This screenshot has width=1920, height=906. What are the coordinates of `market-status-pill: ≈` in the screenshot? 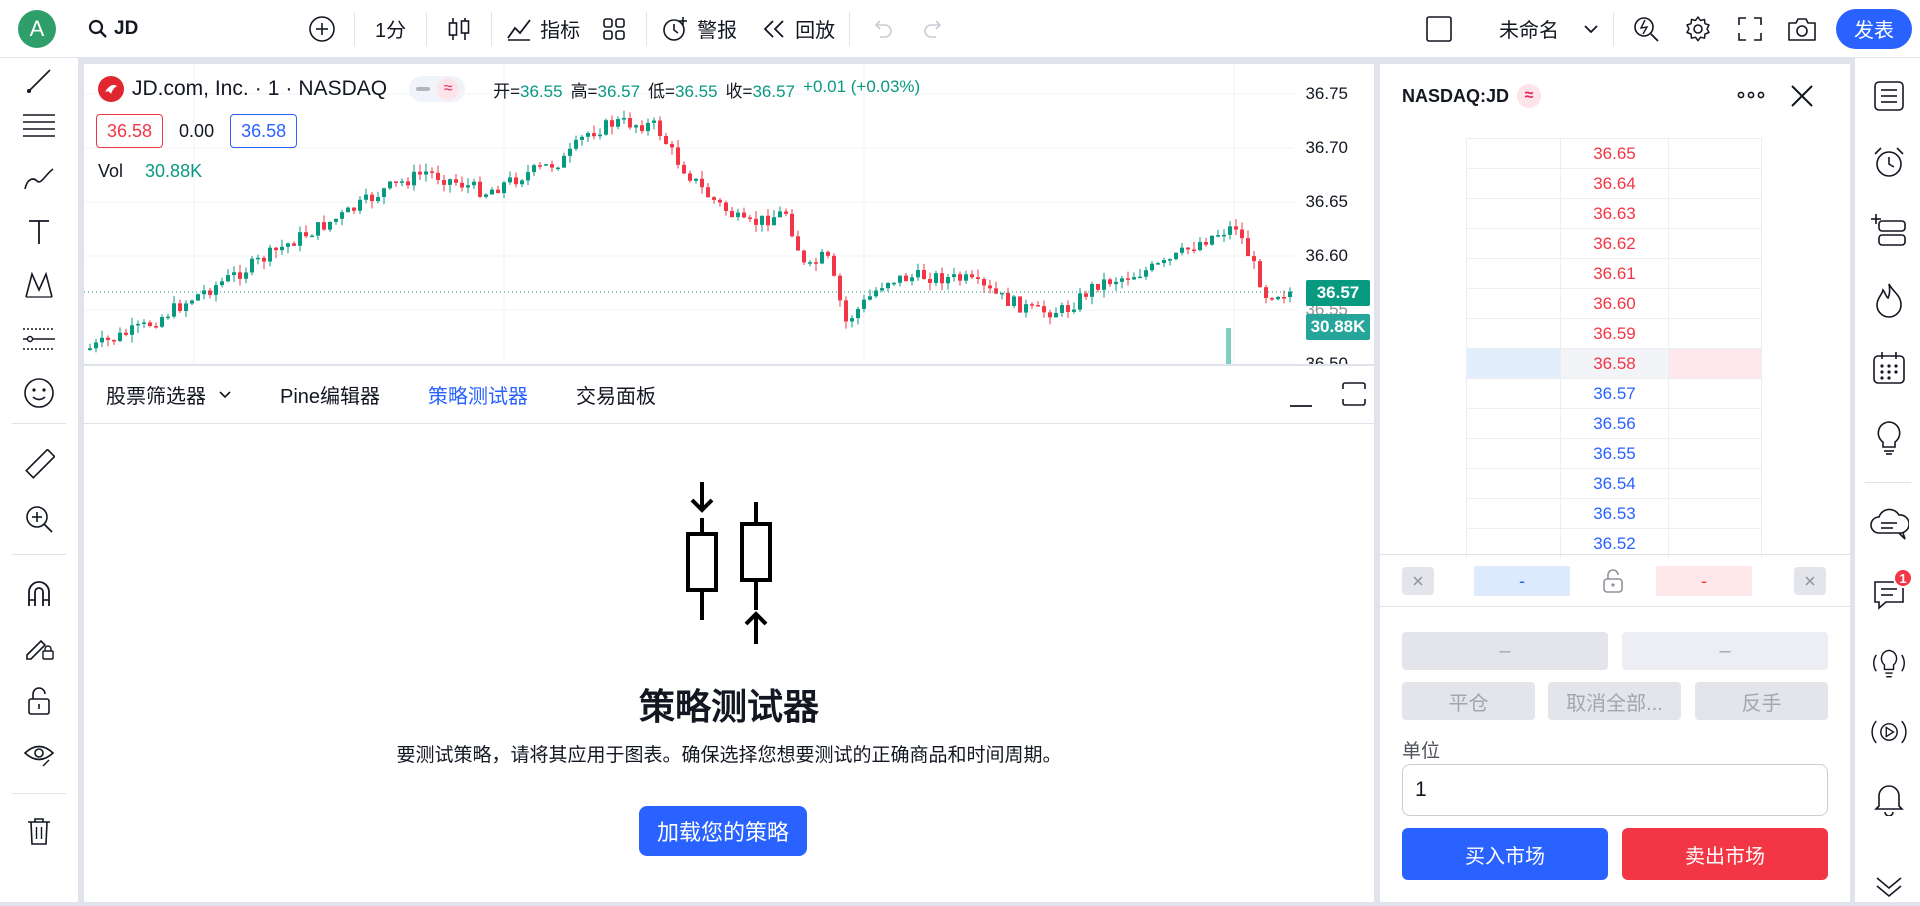 It's located at (437, 89).